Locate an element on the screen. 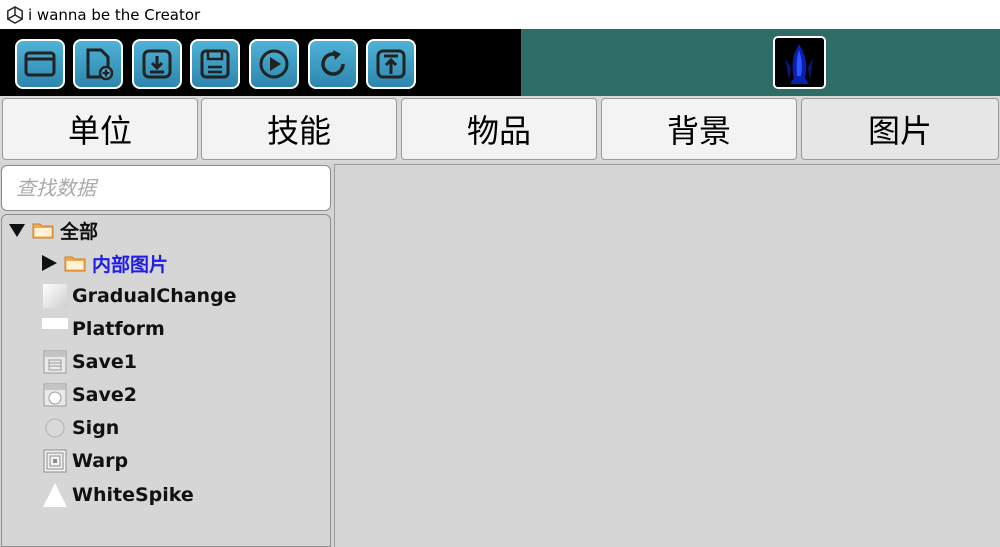 The width and height of the screenshot is (1000, 547). tab-items: 物品 is located at coordinates (499, 129).